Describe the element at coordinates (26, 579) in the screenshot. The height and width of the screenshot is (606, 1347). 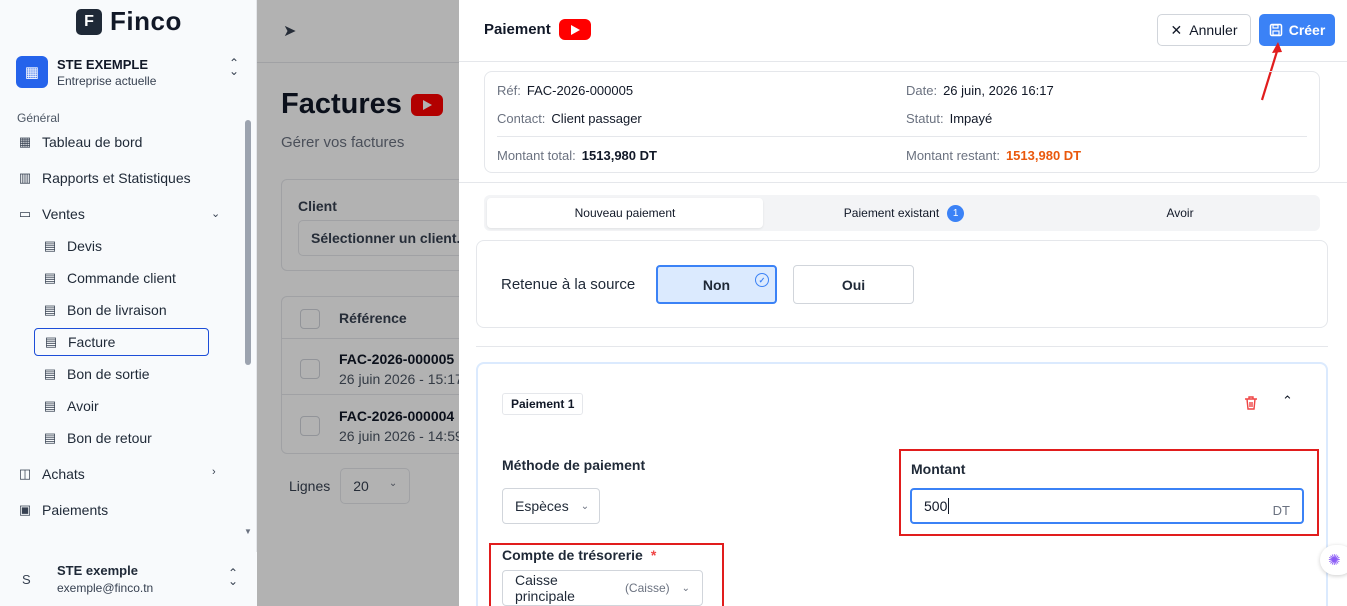
I see `avatar: S` at that location.